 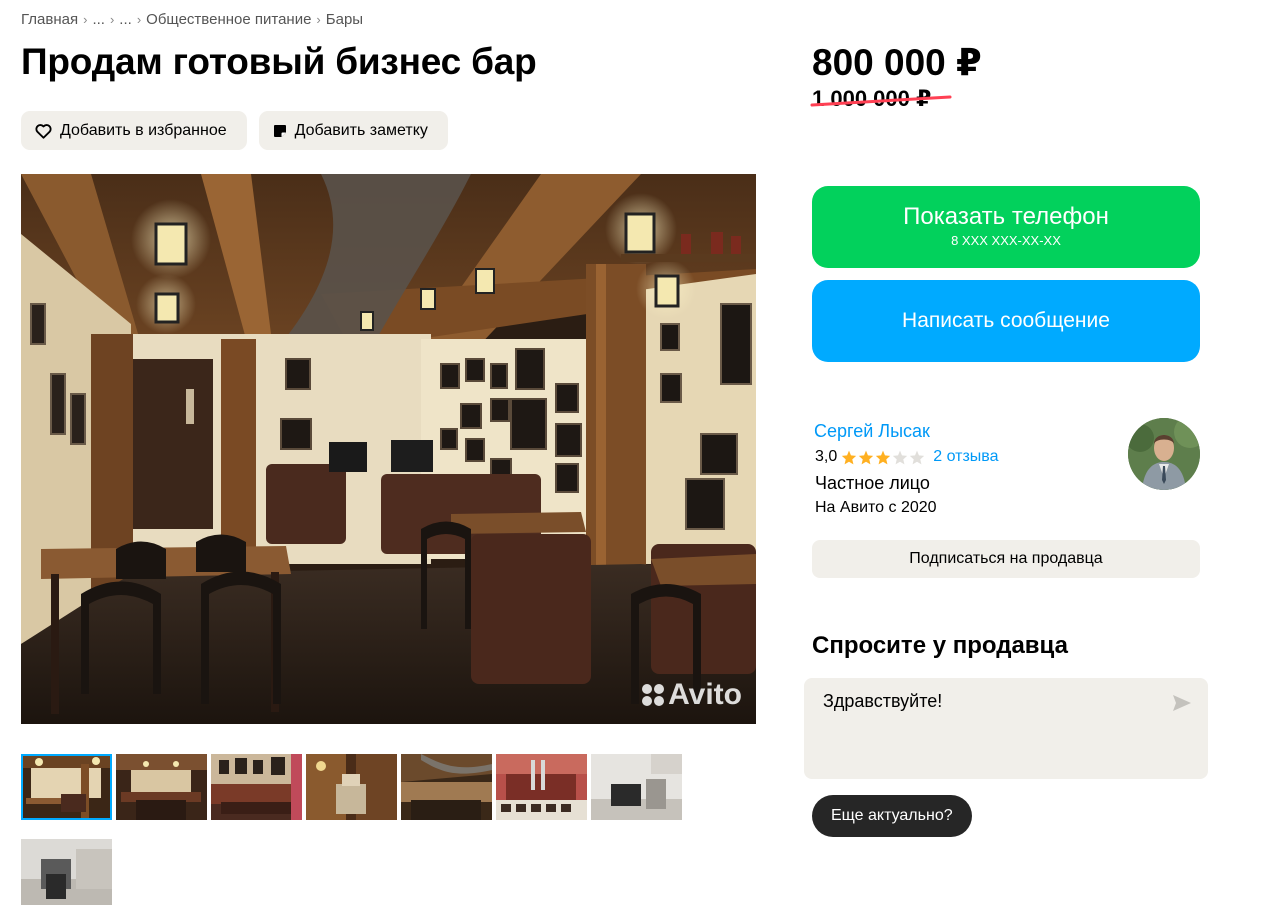 I want to click on rating-stars, so click(x=883, y=457).